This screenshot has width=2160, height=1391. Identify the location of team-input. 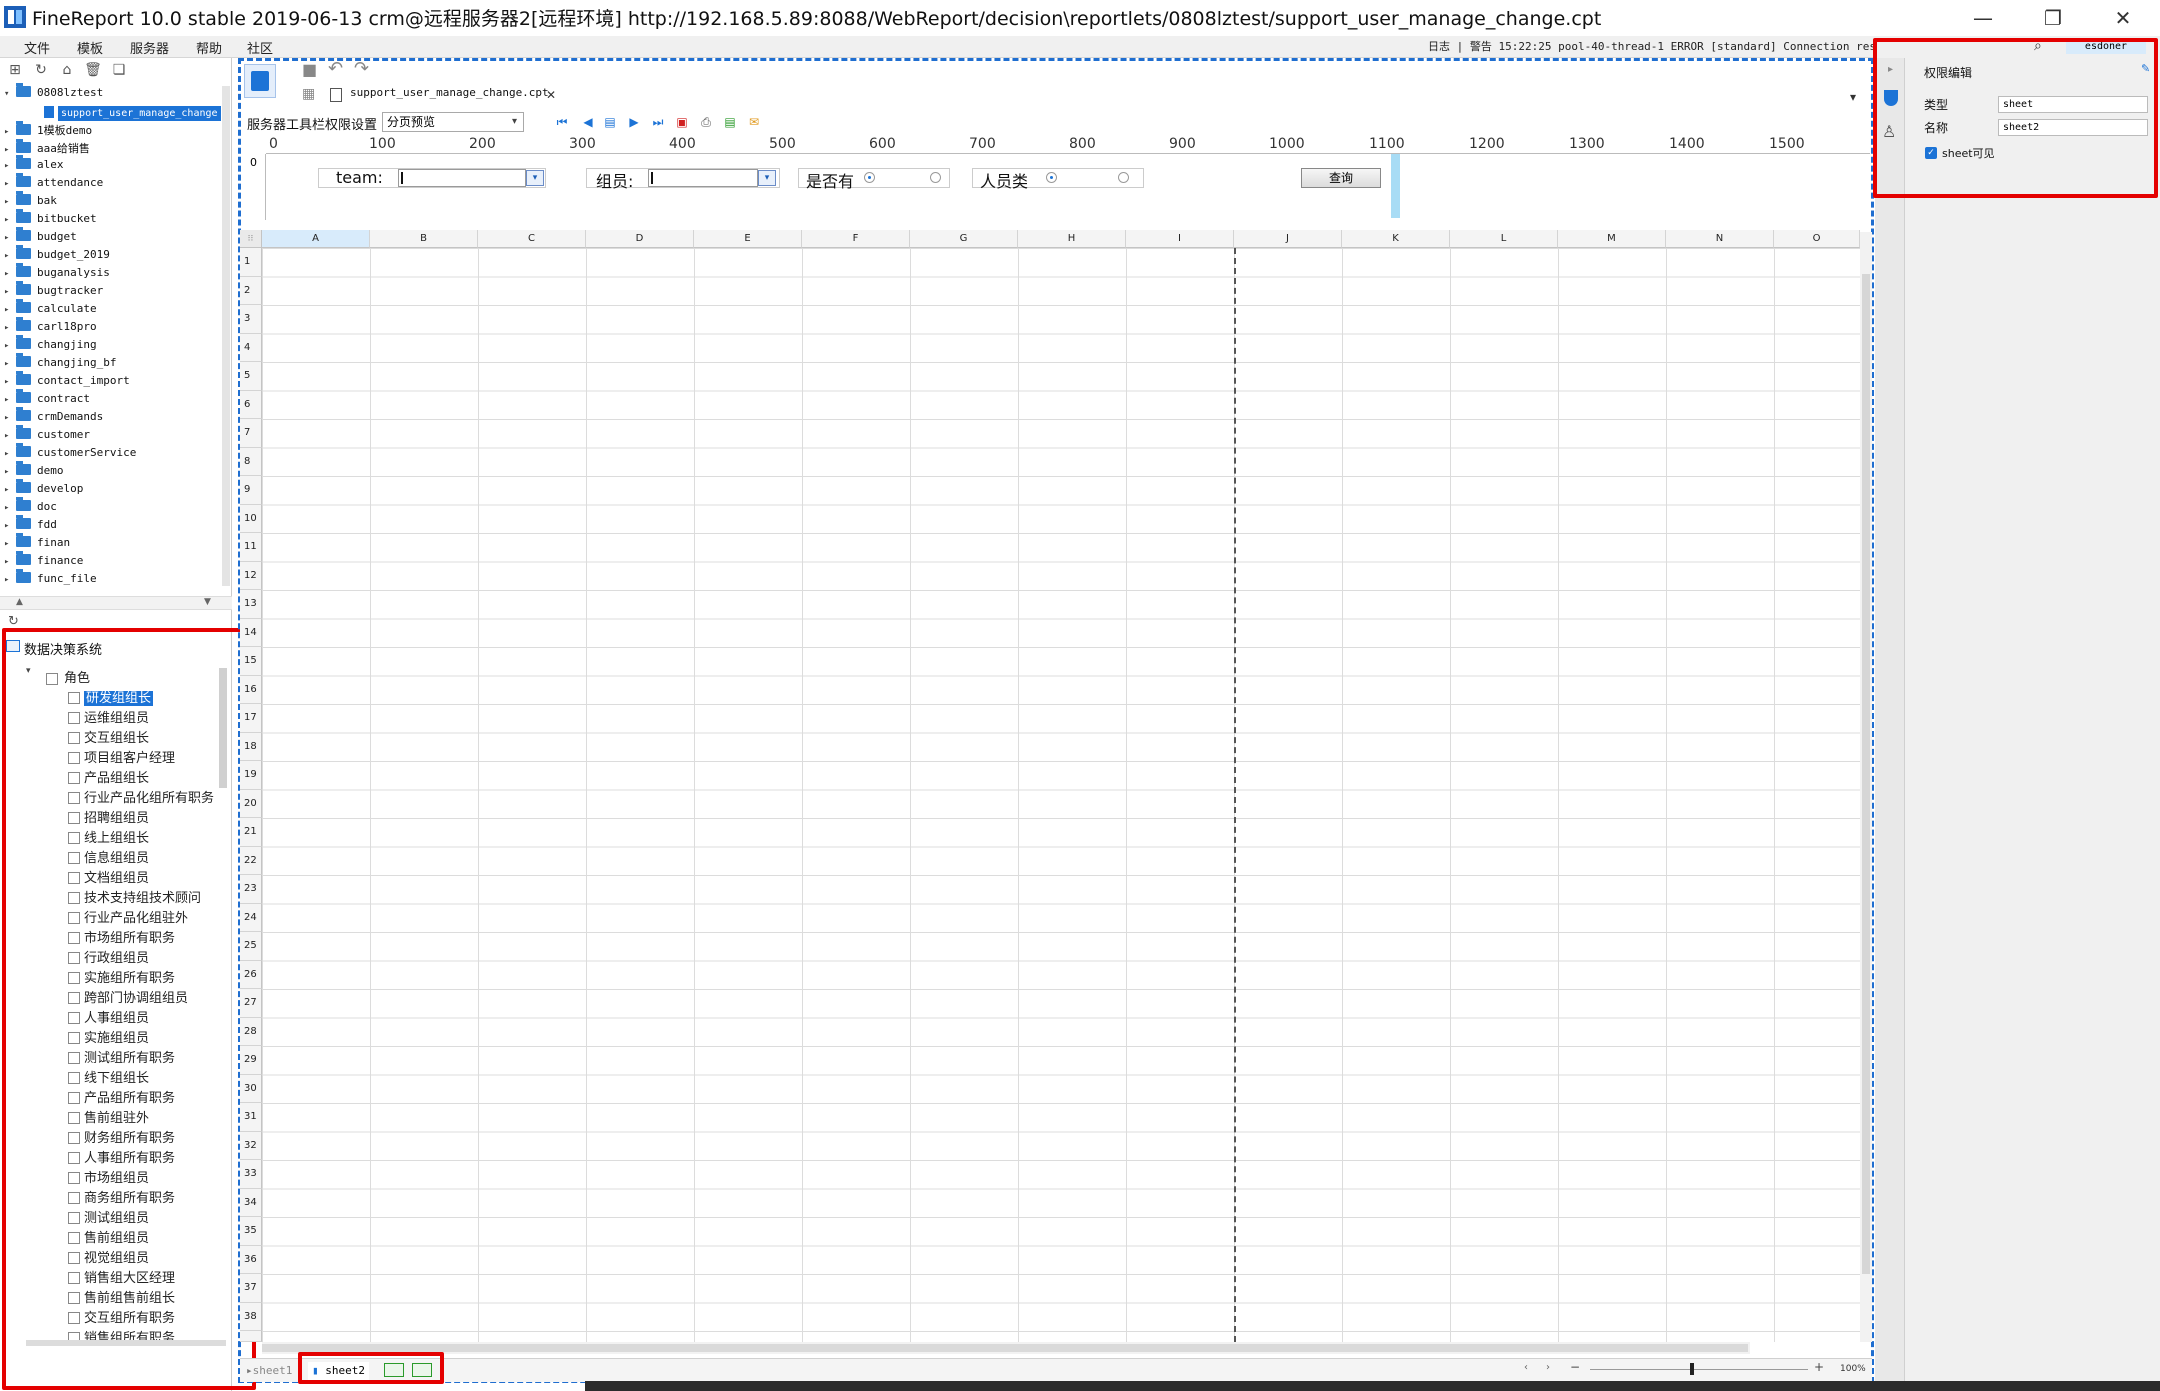
(462, 178).